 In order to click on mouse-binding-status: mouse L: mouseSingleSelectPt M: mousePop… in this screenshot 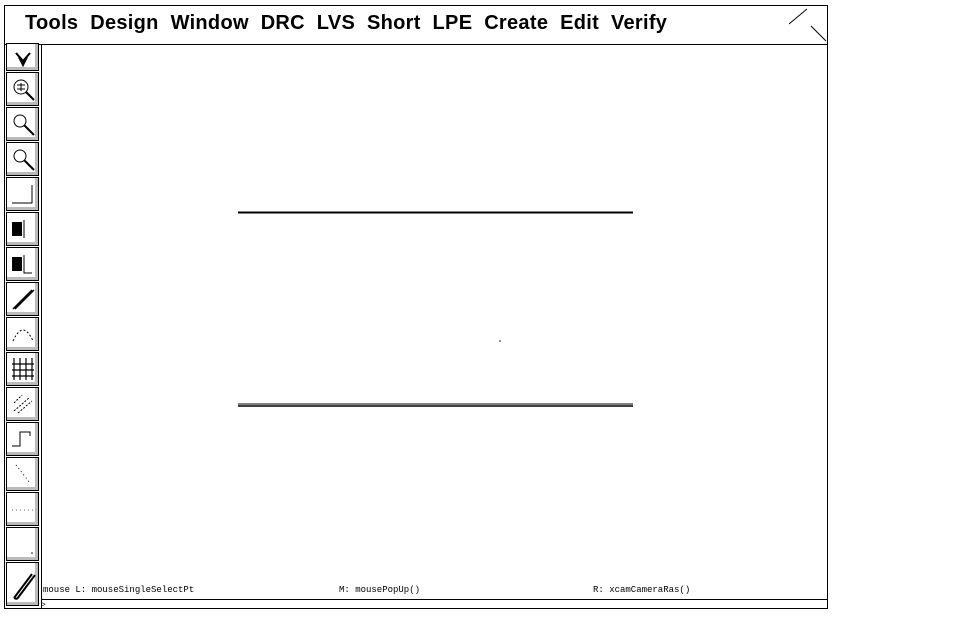, I will do `click(434, 590)`.